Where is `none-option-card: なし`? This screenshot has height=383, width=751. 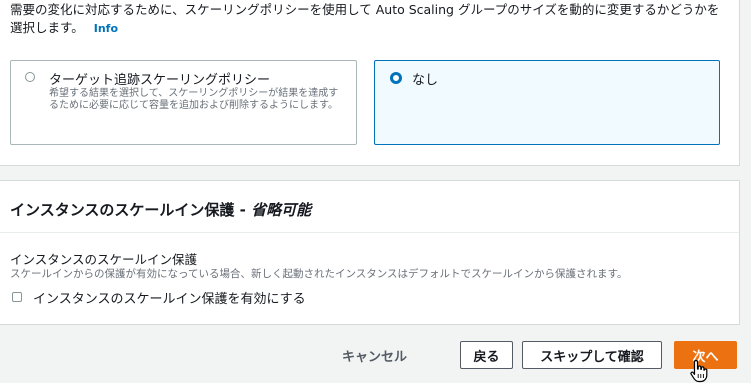 none-option-card: なし is located at coordinates (547, 102).